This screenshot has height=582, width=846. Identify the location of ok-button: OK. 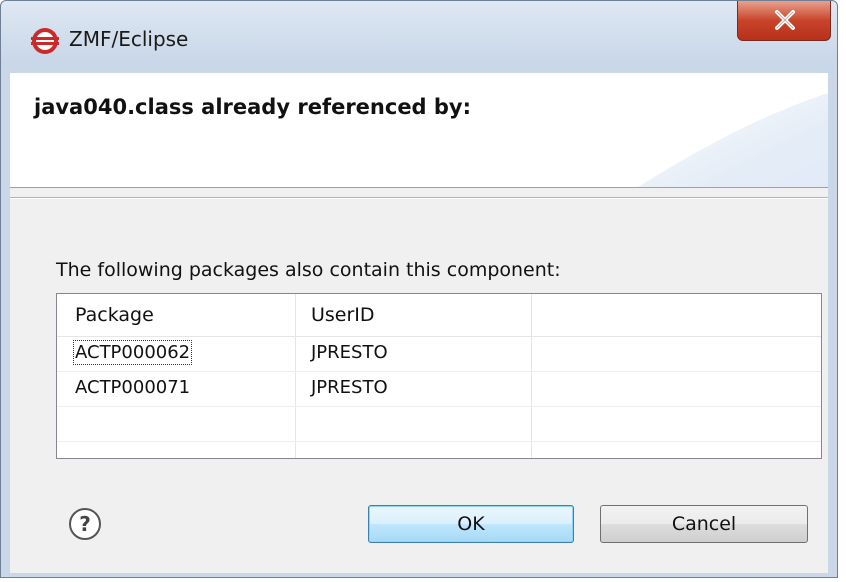
(471, 524).